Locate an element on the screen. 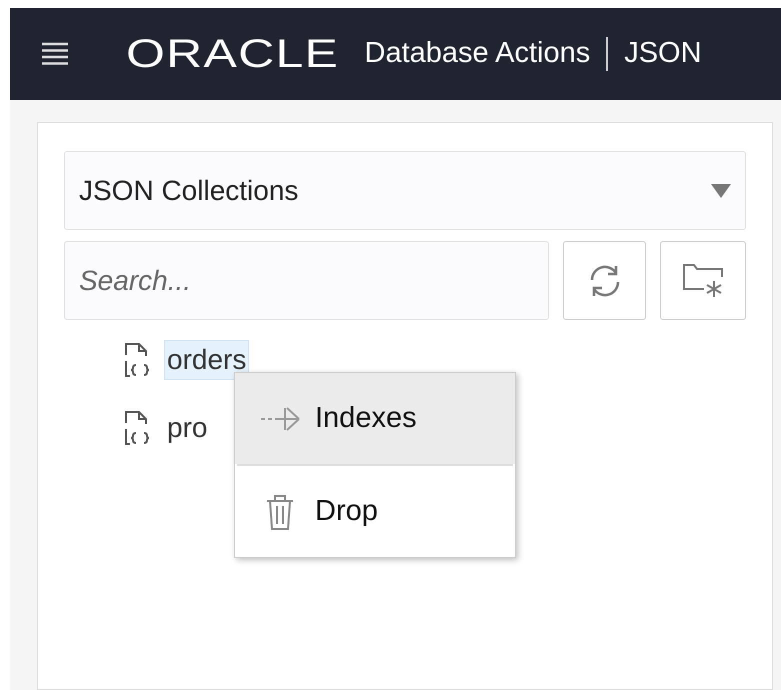 The width and height of the screenshot is (781, 690). collection-type-dropdown: JSON Collections is located at coordinates (405, 190).